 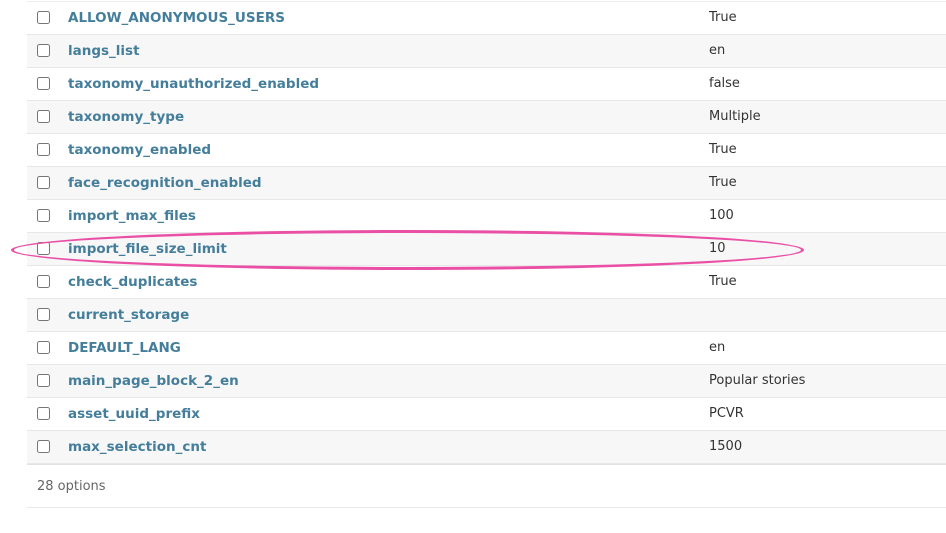 I want to click on option-key-link: asset_uuid_prefix, so click(x=134, y=414).